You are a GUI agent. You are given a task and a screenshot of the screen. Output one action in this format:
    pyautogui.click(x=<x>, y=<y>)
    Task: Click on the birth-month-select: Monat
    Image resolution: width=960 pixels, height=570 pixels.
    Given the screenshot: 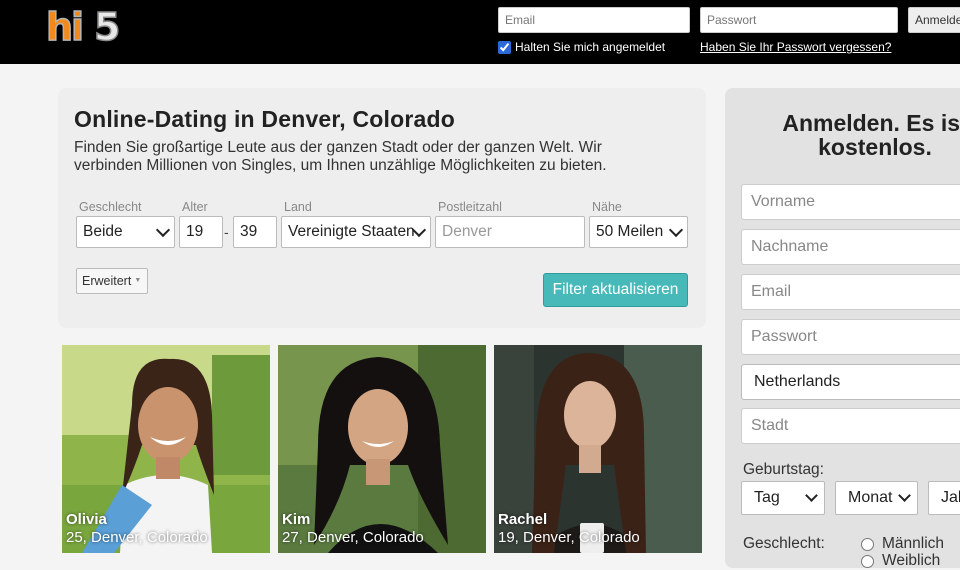 What is the action you would take?
    pyautogui.click(x=876, y=498)
    